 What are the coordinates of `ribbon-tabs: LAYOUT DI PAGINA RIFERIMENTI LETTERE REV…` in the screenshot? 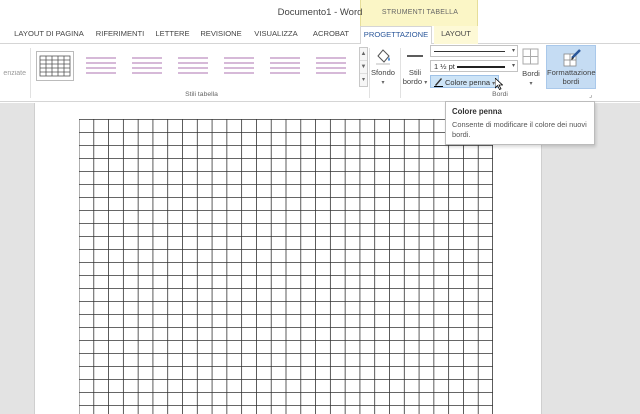 It's located at (320, 35).